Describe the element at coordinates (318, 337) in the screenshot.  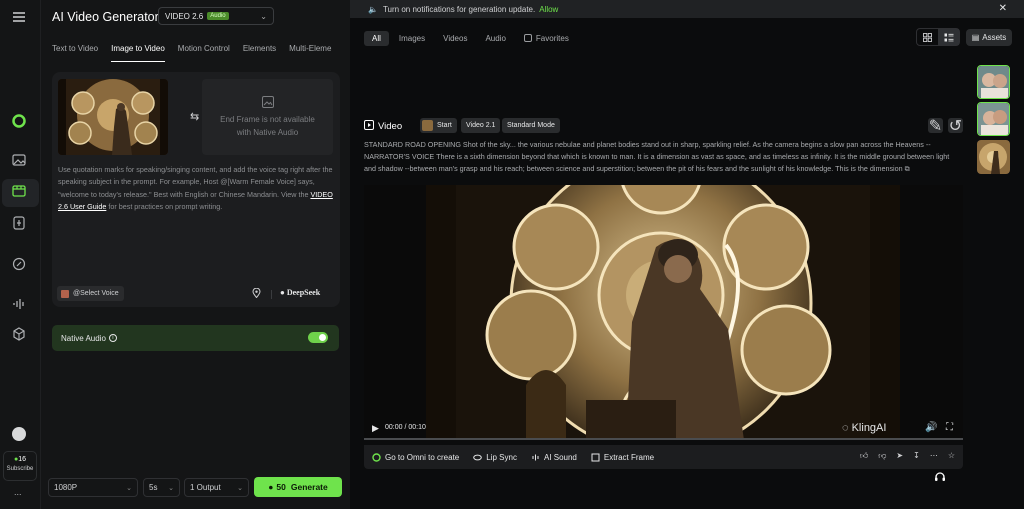
I see `native-audio-toggle` at that location.